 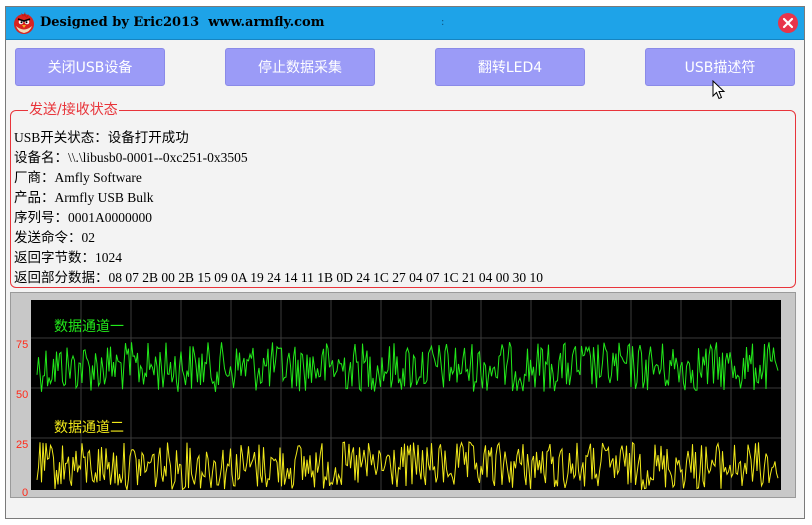 What do you see at coordinates (68, 257) in the screenshot?
I see `bytes-returned: 返回字节数：1024` at bounding box center [68, 257].